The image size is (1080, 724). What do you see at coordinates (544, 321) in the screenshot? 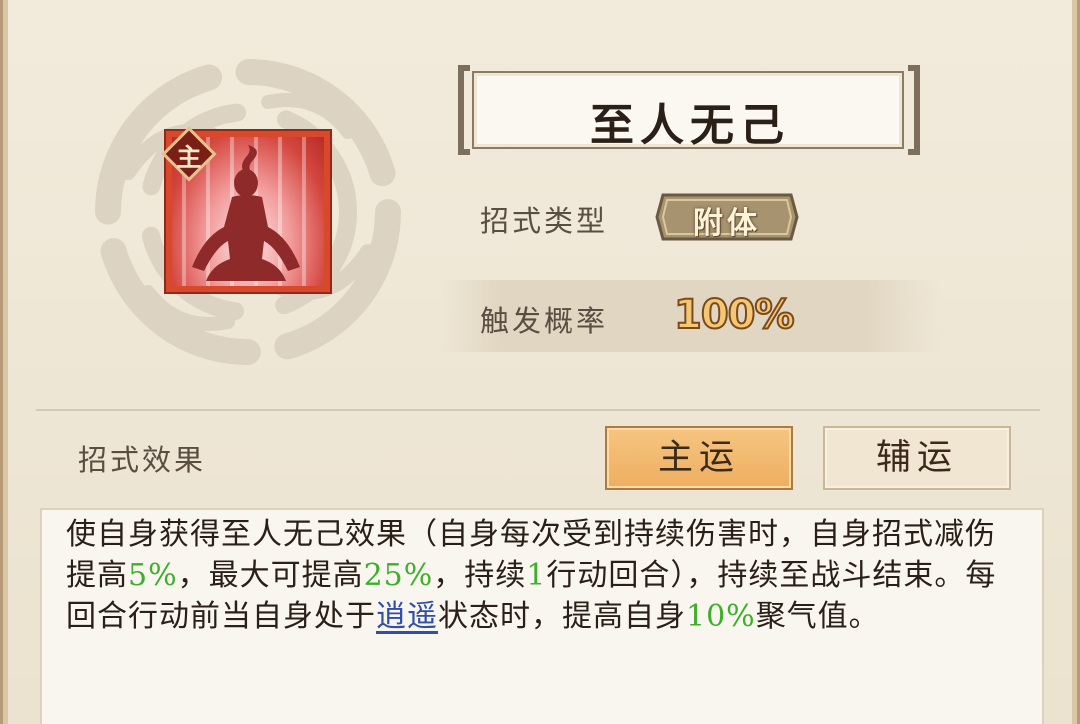
I see `trigger-rate-label: 触发概率` at bounding box center [544, 321].